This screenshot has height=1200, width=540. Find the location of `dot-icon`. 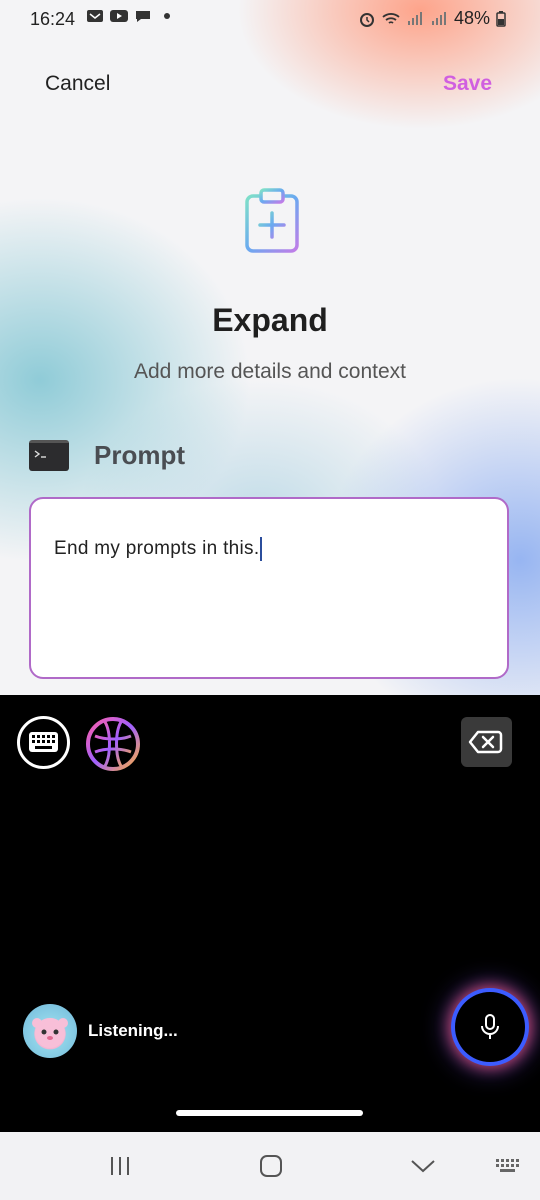

dot-icon is located at coordinates (167, 16).